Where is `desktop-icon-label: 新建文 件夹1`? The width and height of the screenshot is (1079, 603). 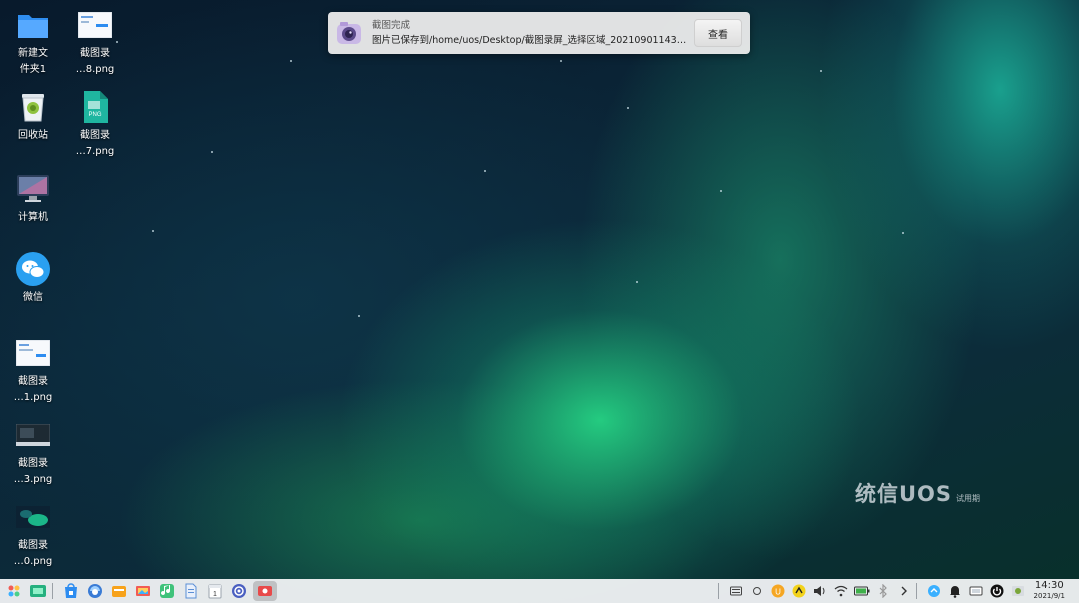
desktop-icon-label: 新建文 件夹1 is located at coordinates (33, 61).